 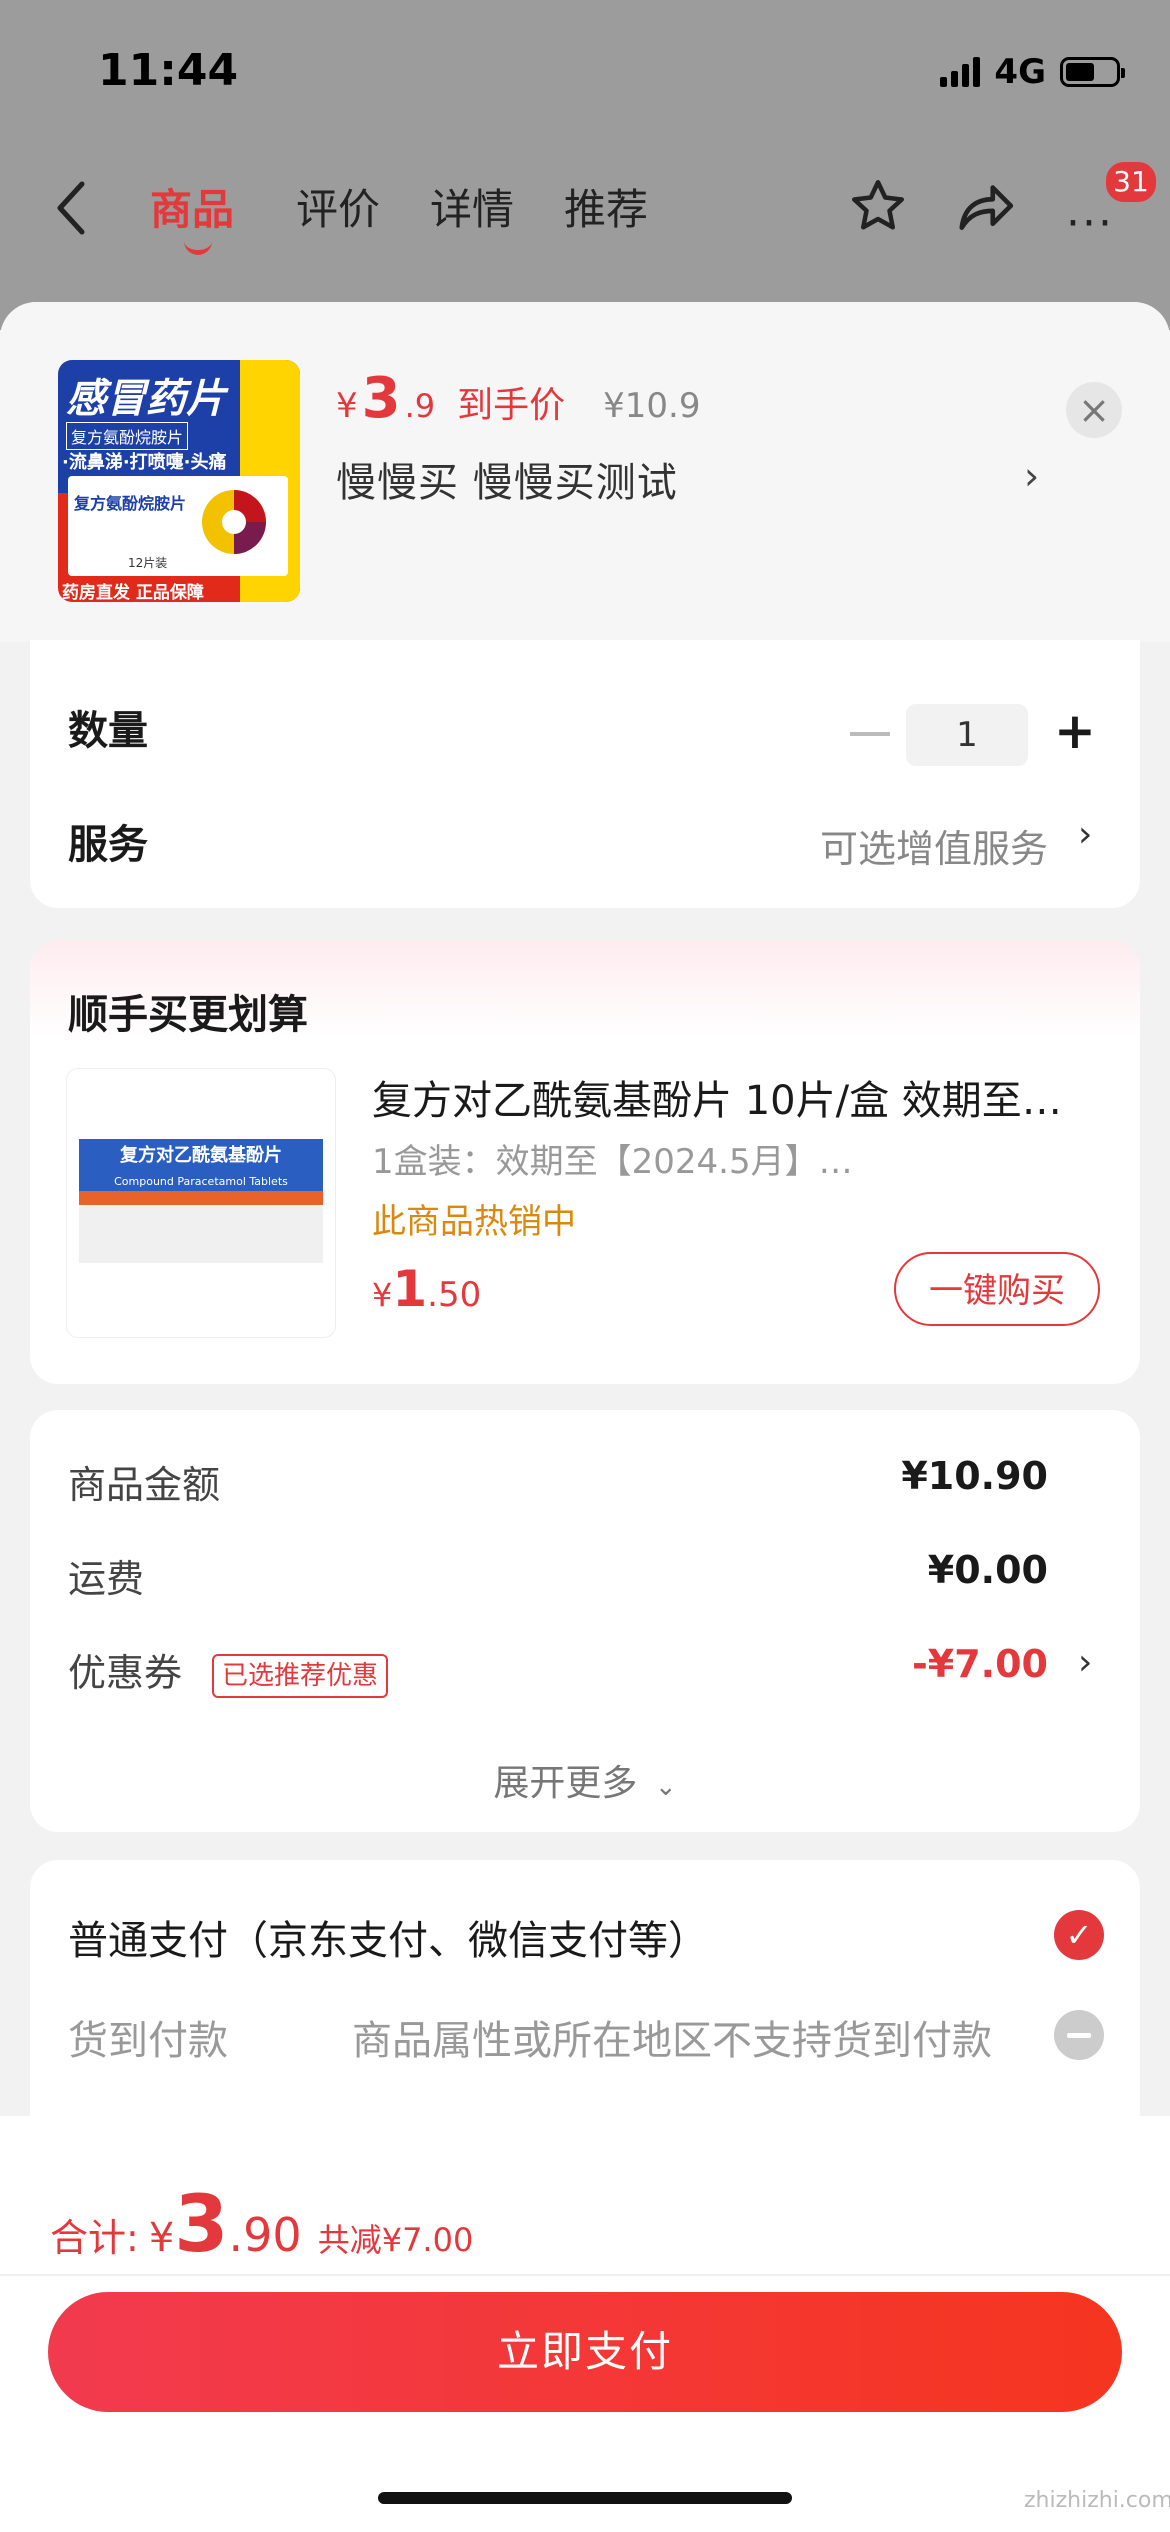 I want to click on thumb-title: 感冒药片, so click(x=146, y=399).